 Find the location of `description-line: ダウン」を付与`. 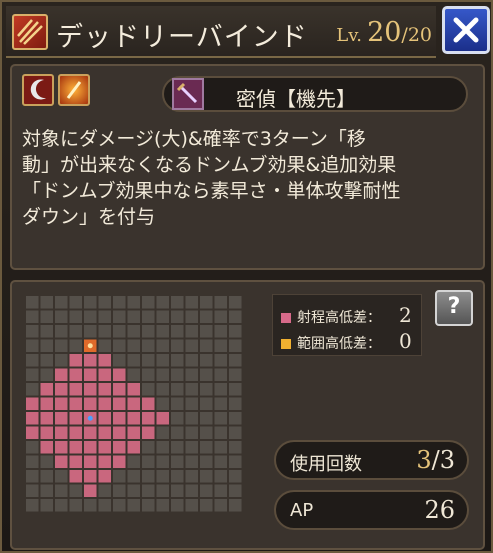

description-line: ダウン」を付与 is located at coordinates (89, 217).